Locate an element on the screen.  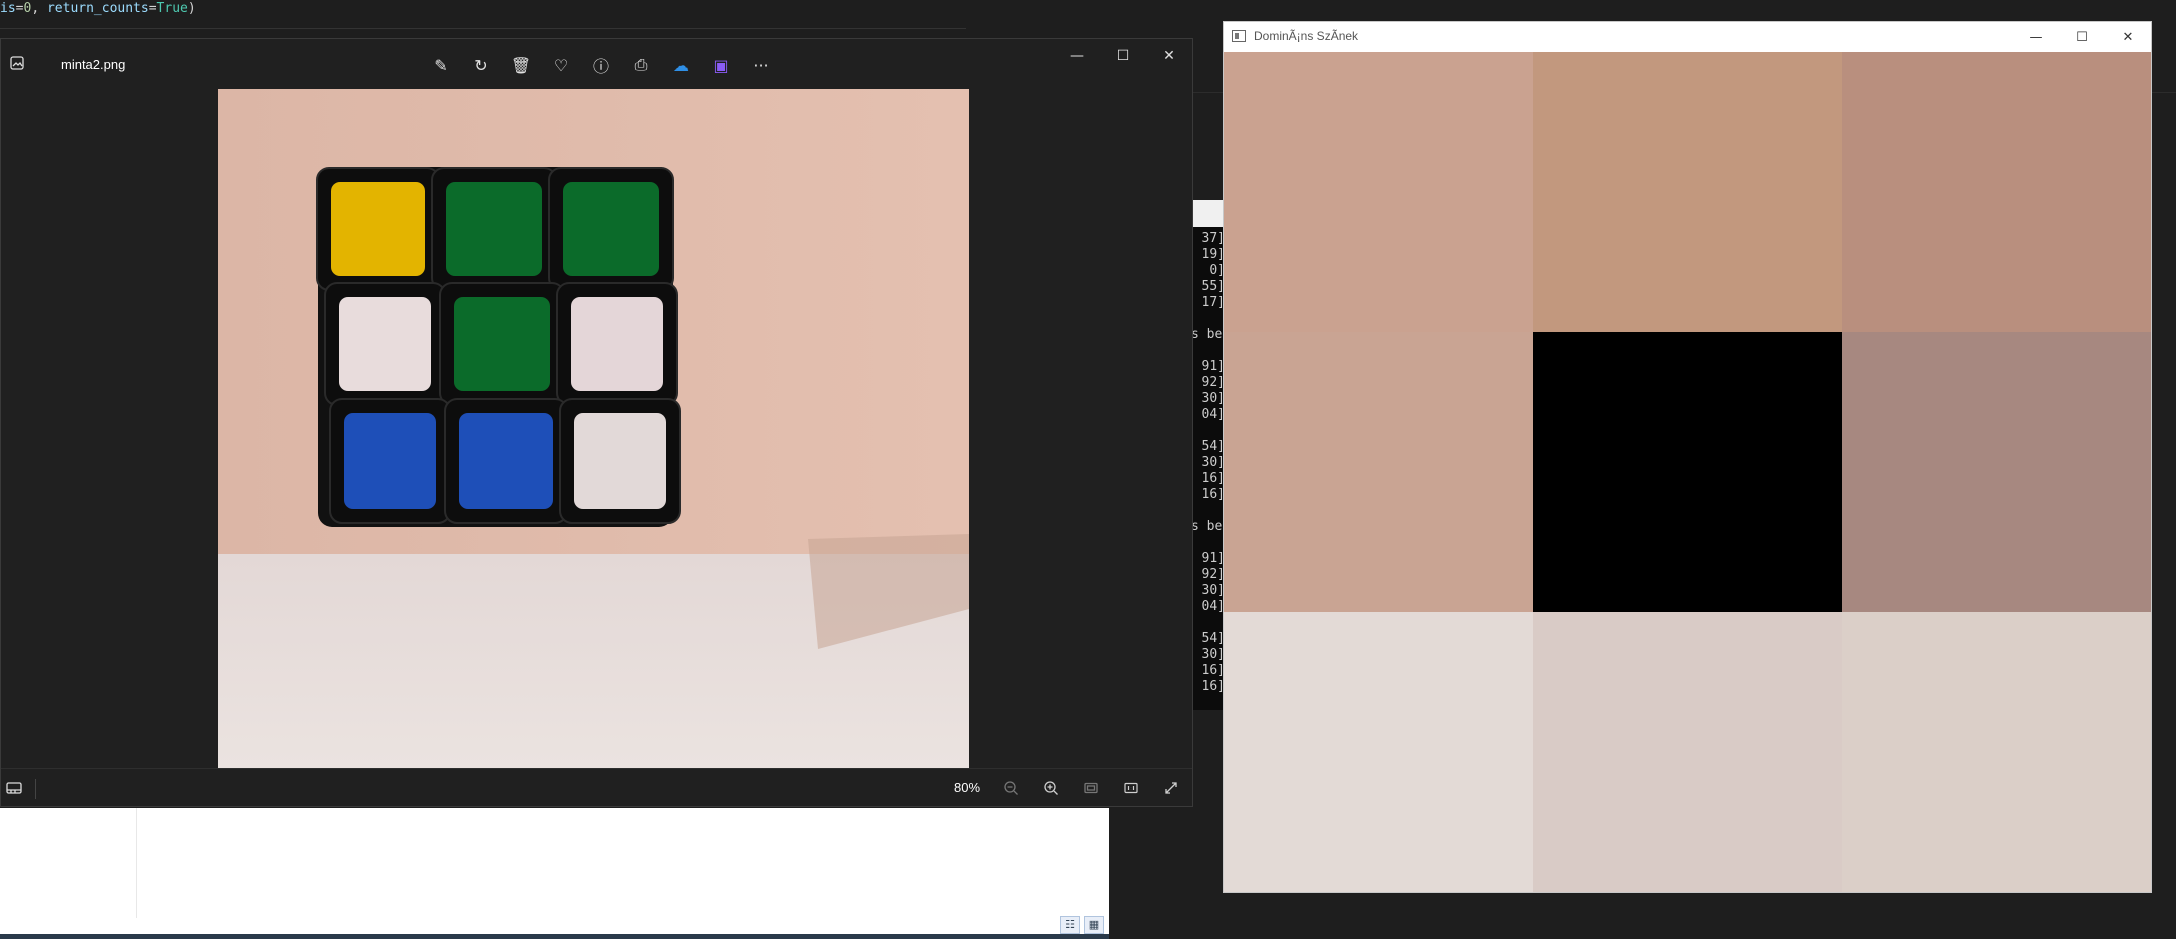
code-token: True is located at coordinates (172, 8).